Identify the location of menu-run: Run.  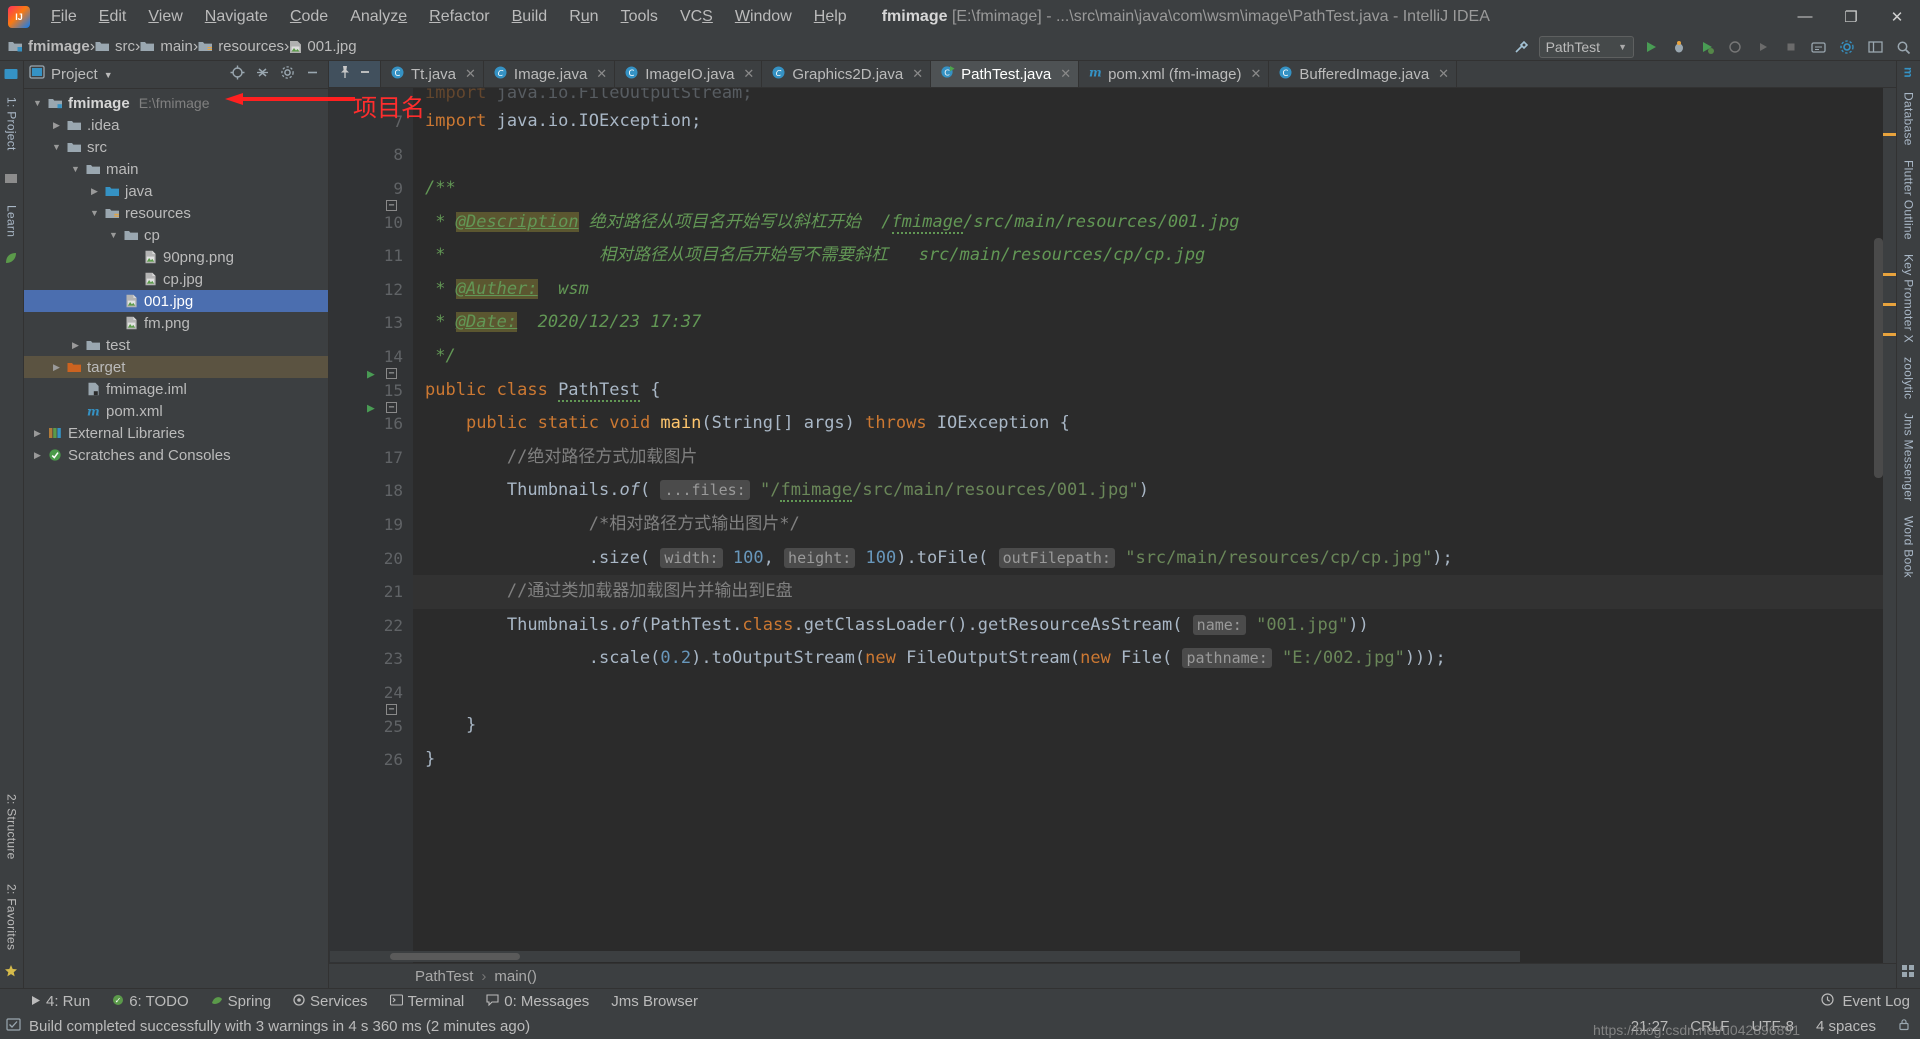
(583, 17).